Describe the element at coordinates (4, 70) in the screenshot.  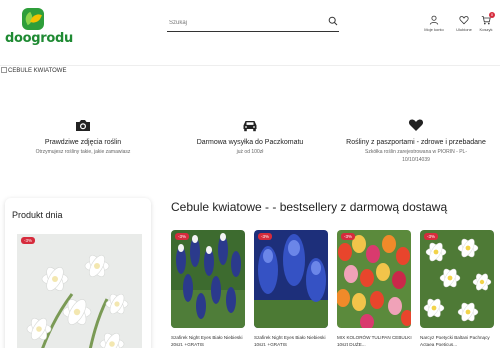
I see `broken-image-icon` at that location.